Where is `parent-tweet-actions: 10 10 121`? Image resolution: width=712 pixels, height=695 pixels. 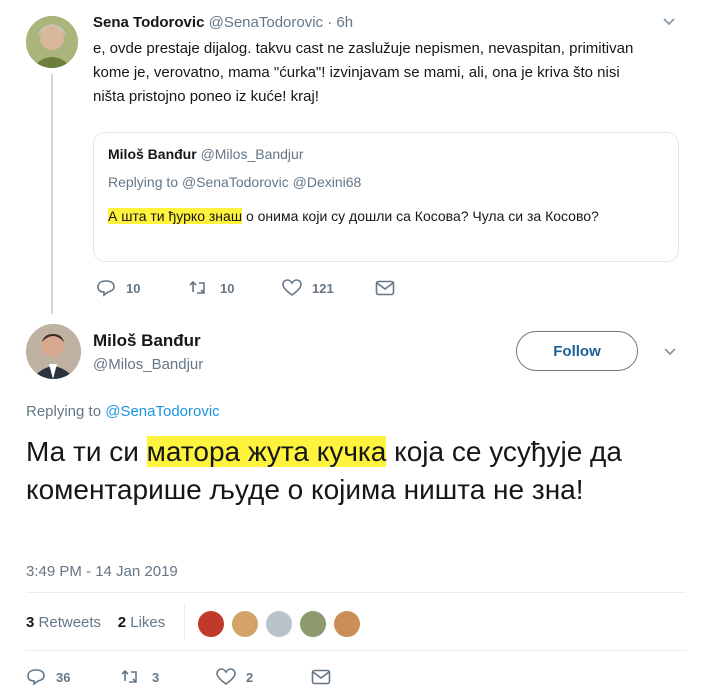
parent-tweet-actions: 10 10 121 is located at coordinates (256, 289).